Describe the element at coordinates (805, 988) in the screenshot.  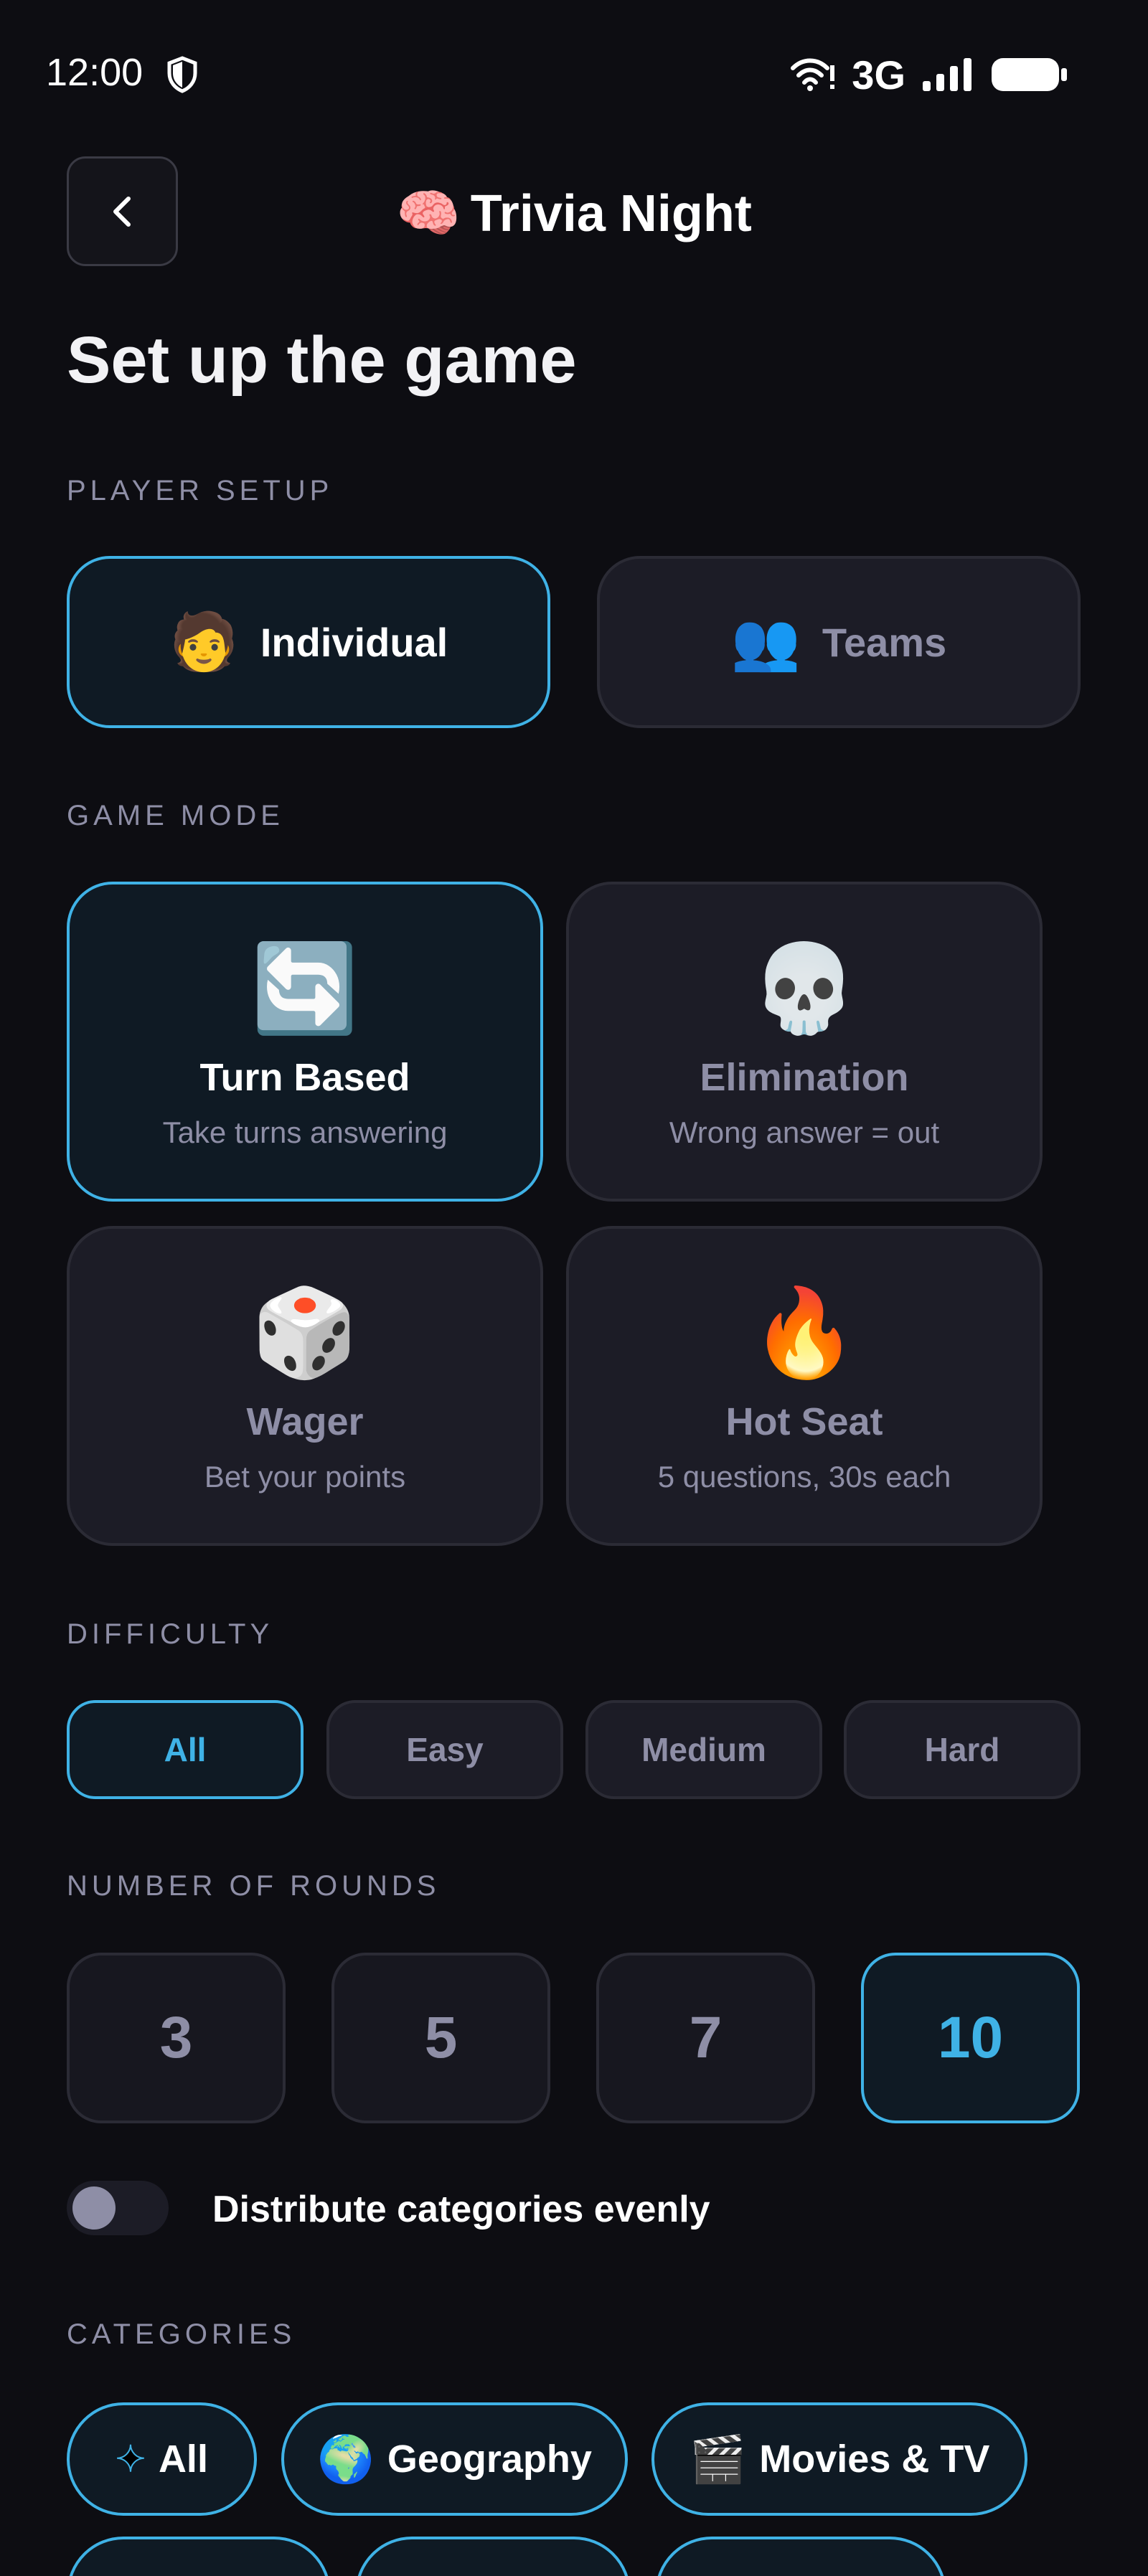
I see `skull-icon: 💀` at that location.